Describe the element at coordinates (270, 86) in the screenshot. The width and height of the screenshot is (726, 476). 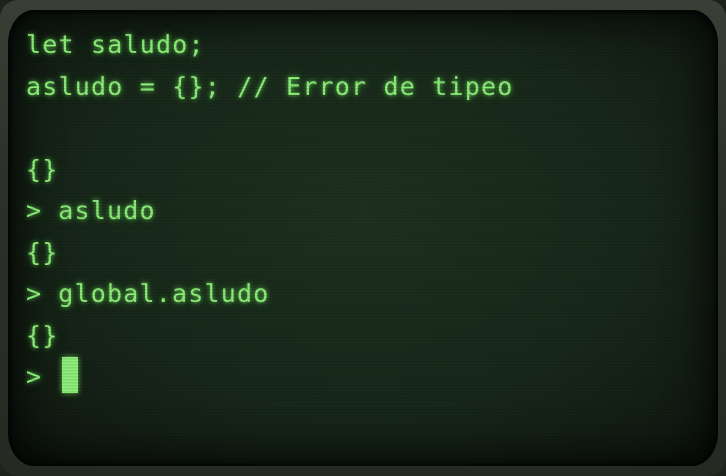
I see `code-line: asludo = {}; // Error de tipeo` at that location.